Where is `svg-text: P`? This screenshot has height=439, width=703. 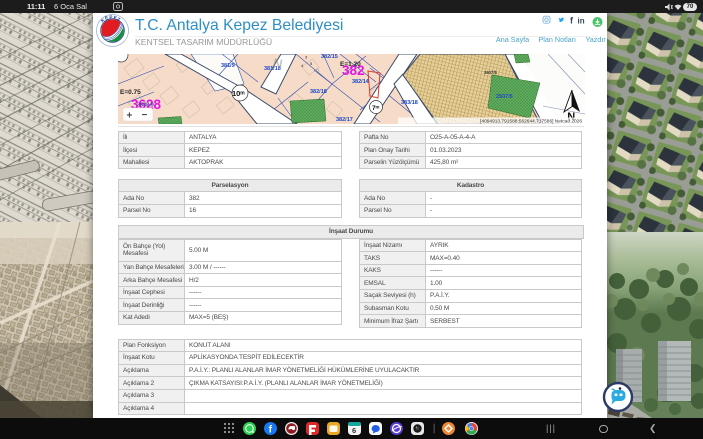 svg-text: P is located at coordinates (110, 17).